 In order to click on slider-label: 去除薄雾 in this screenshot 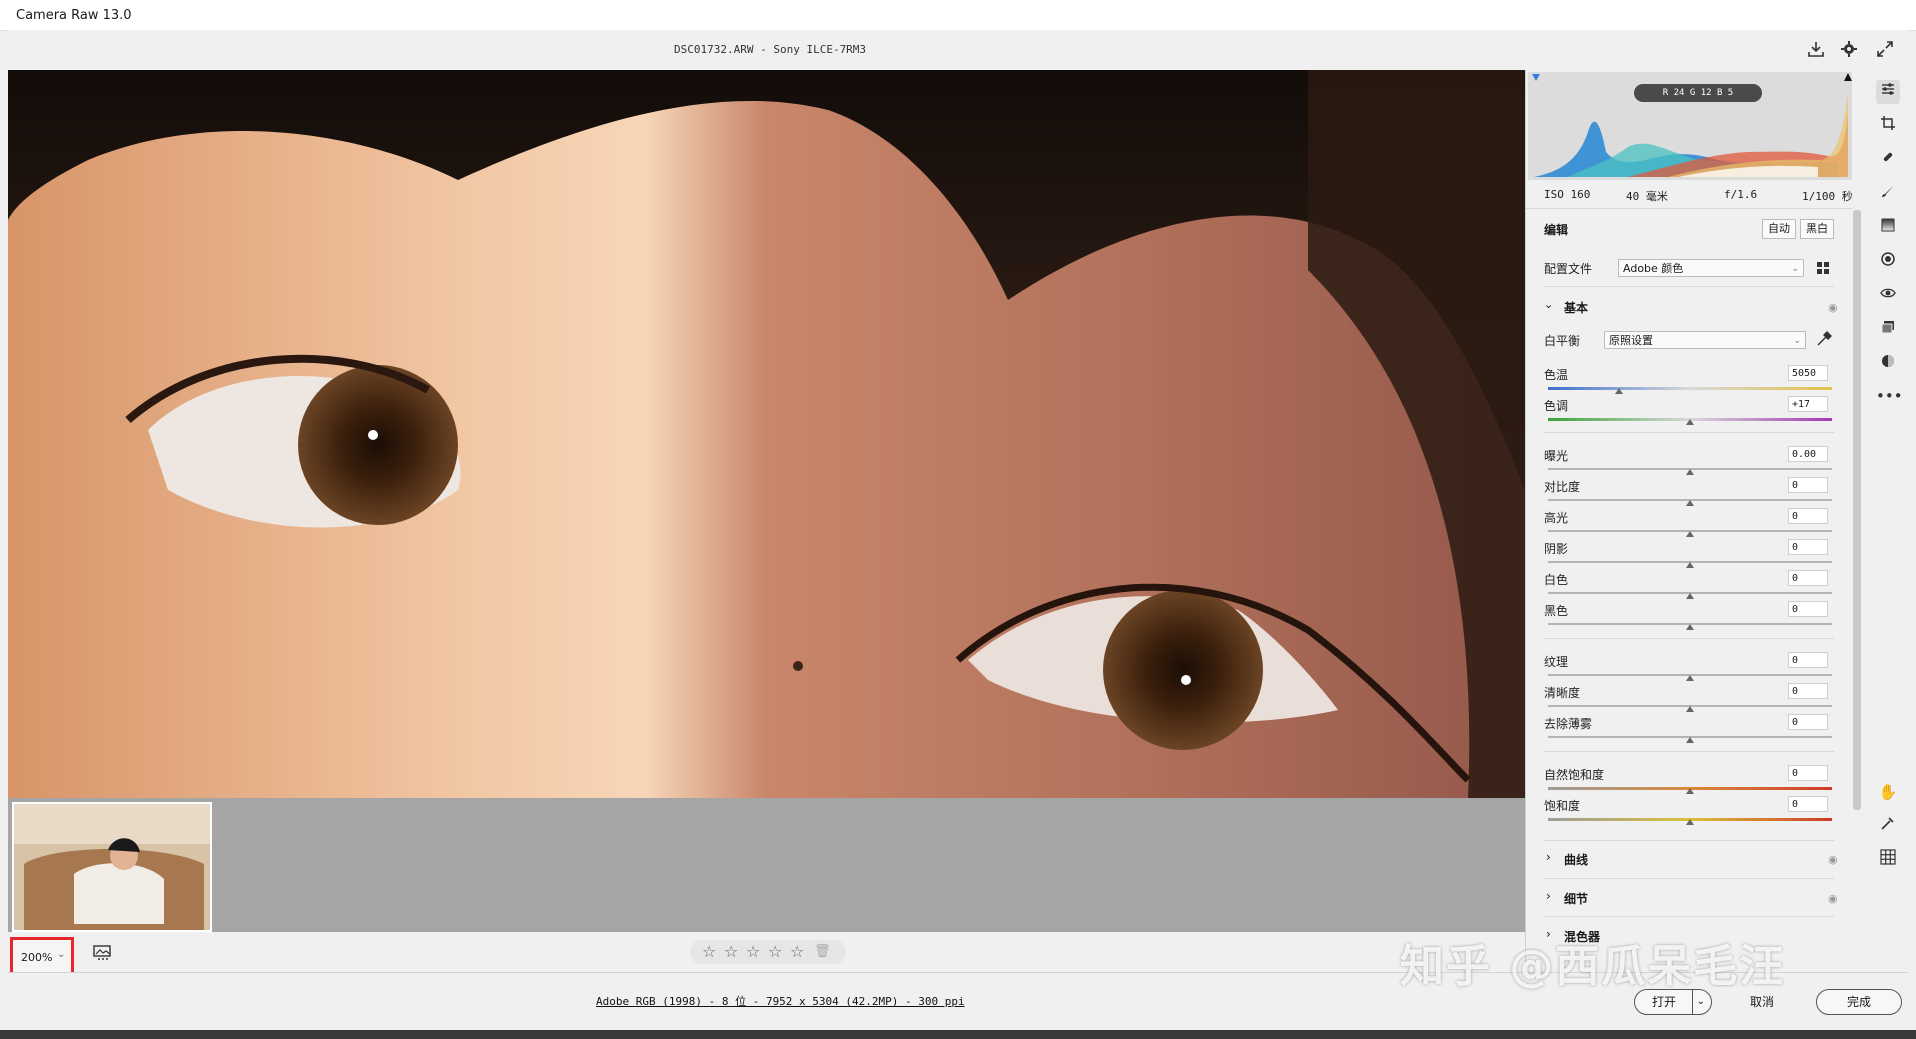, I will do `click(1568, 724)`.